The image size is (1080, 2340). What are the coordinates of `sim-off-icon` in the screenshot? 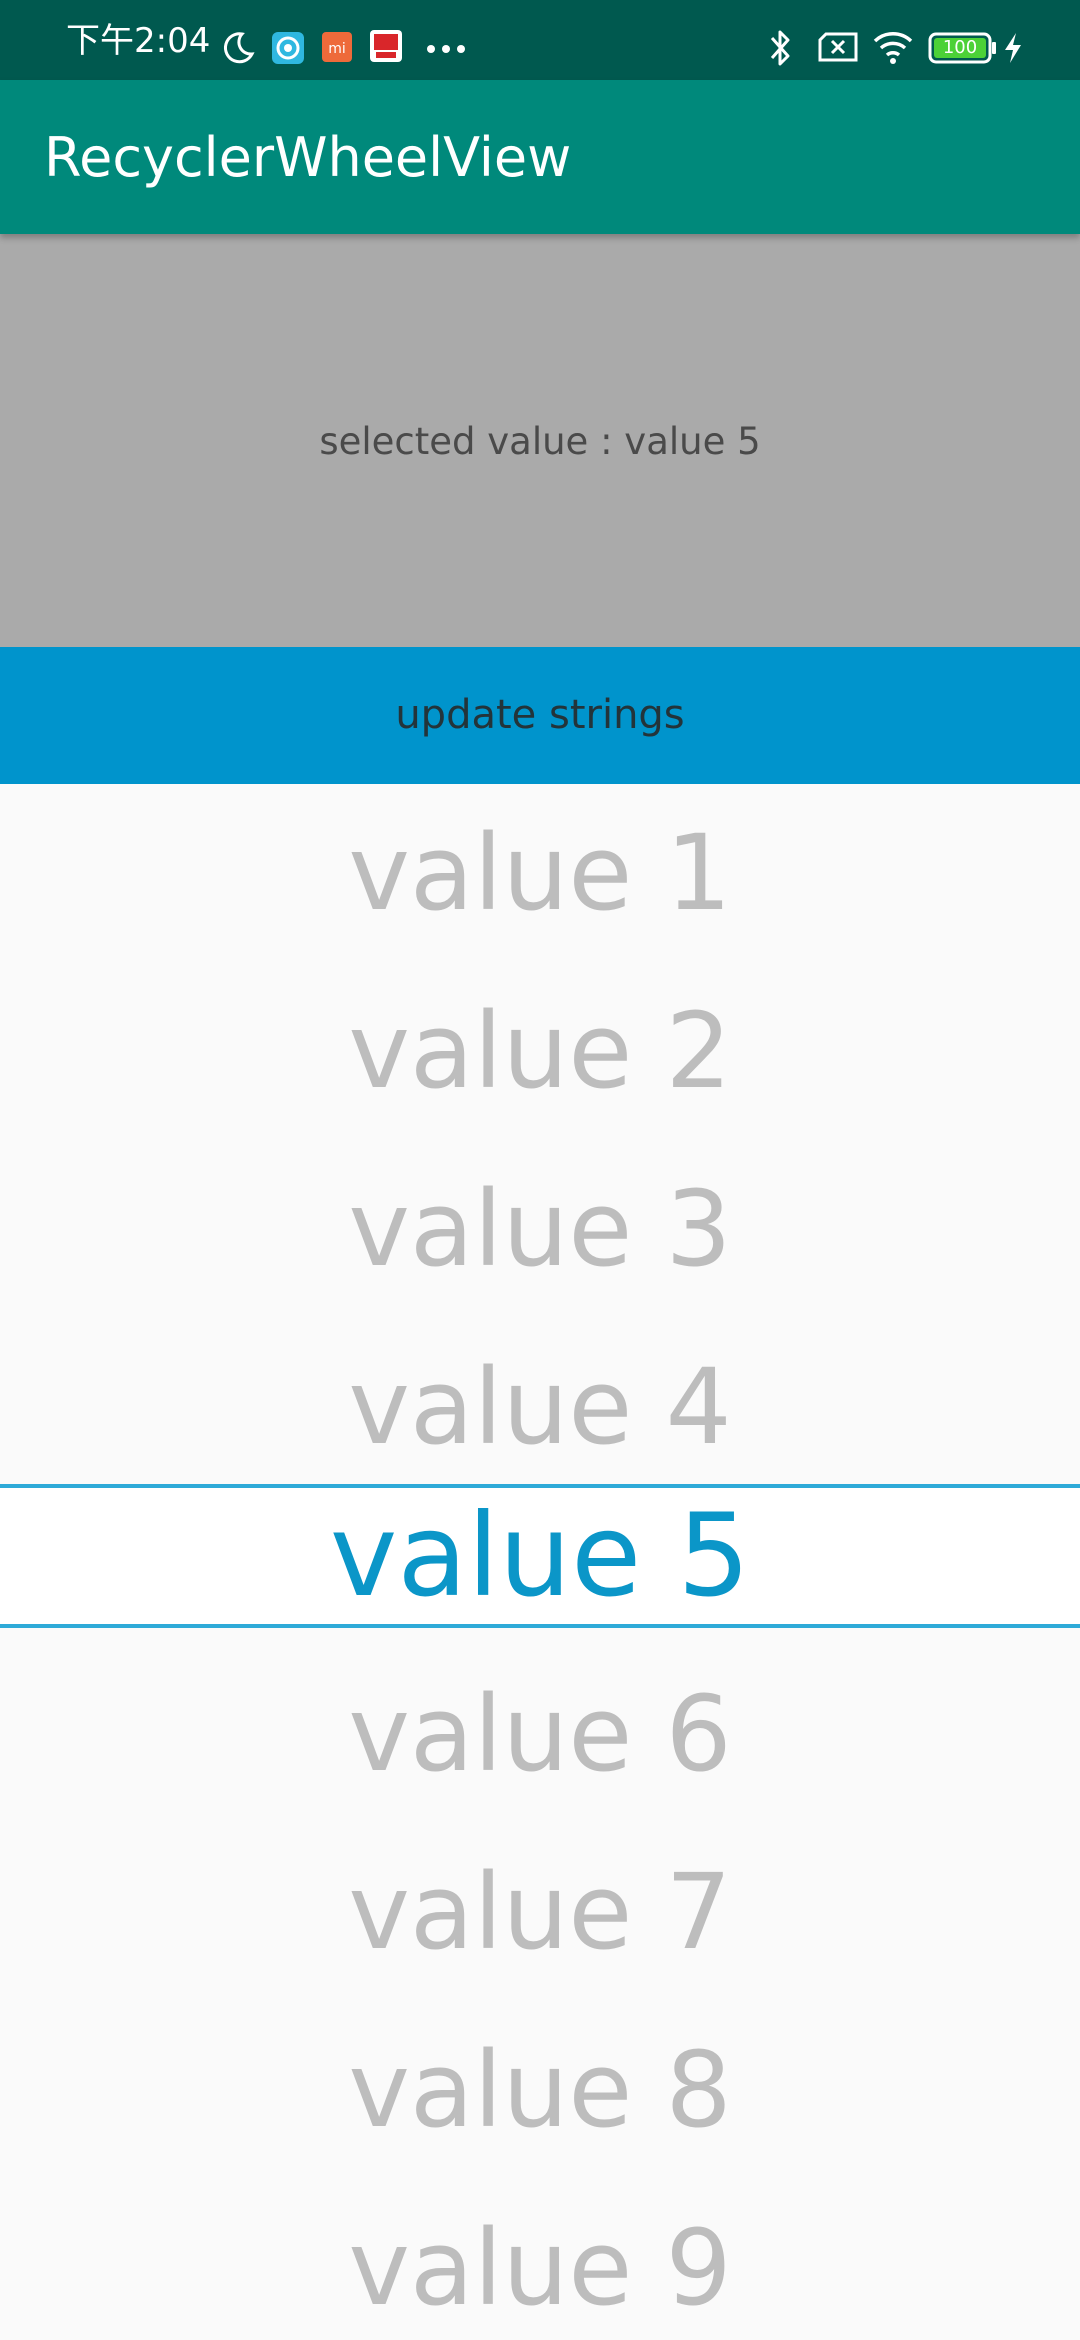 It's located at (838, 47).